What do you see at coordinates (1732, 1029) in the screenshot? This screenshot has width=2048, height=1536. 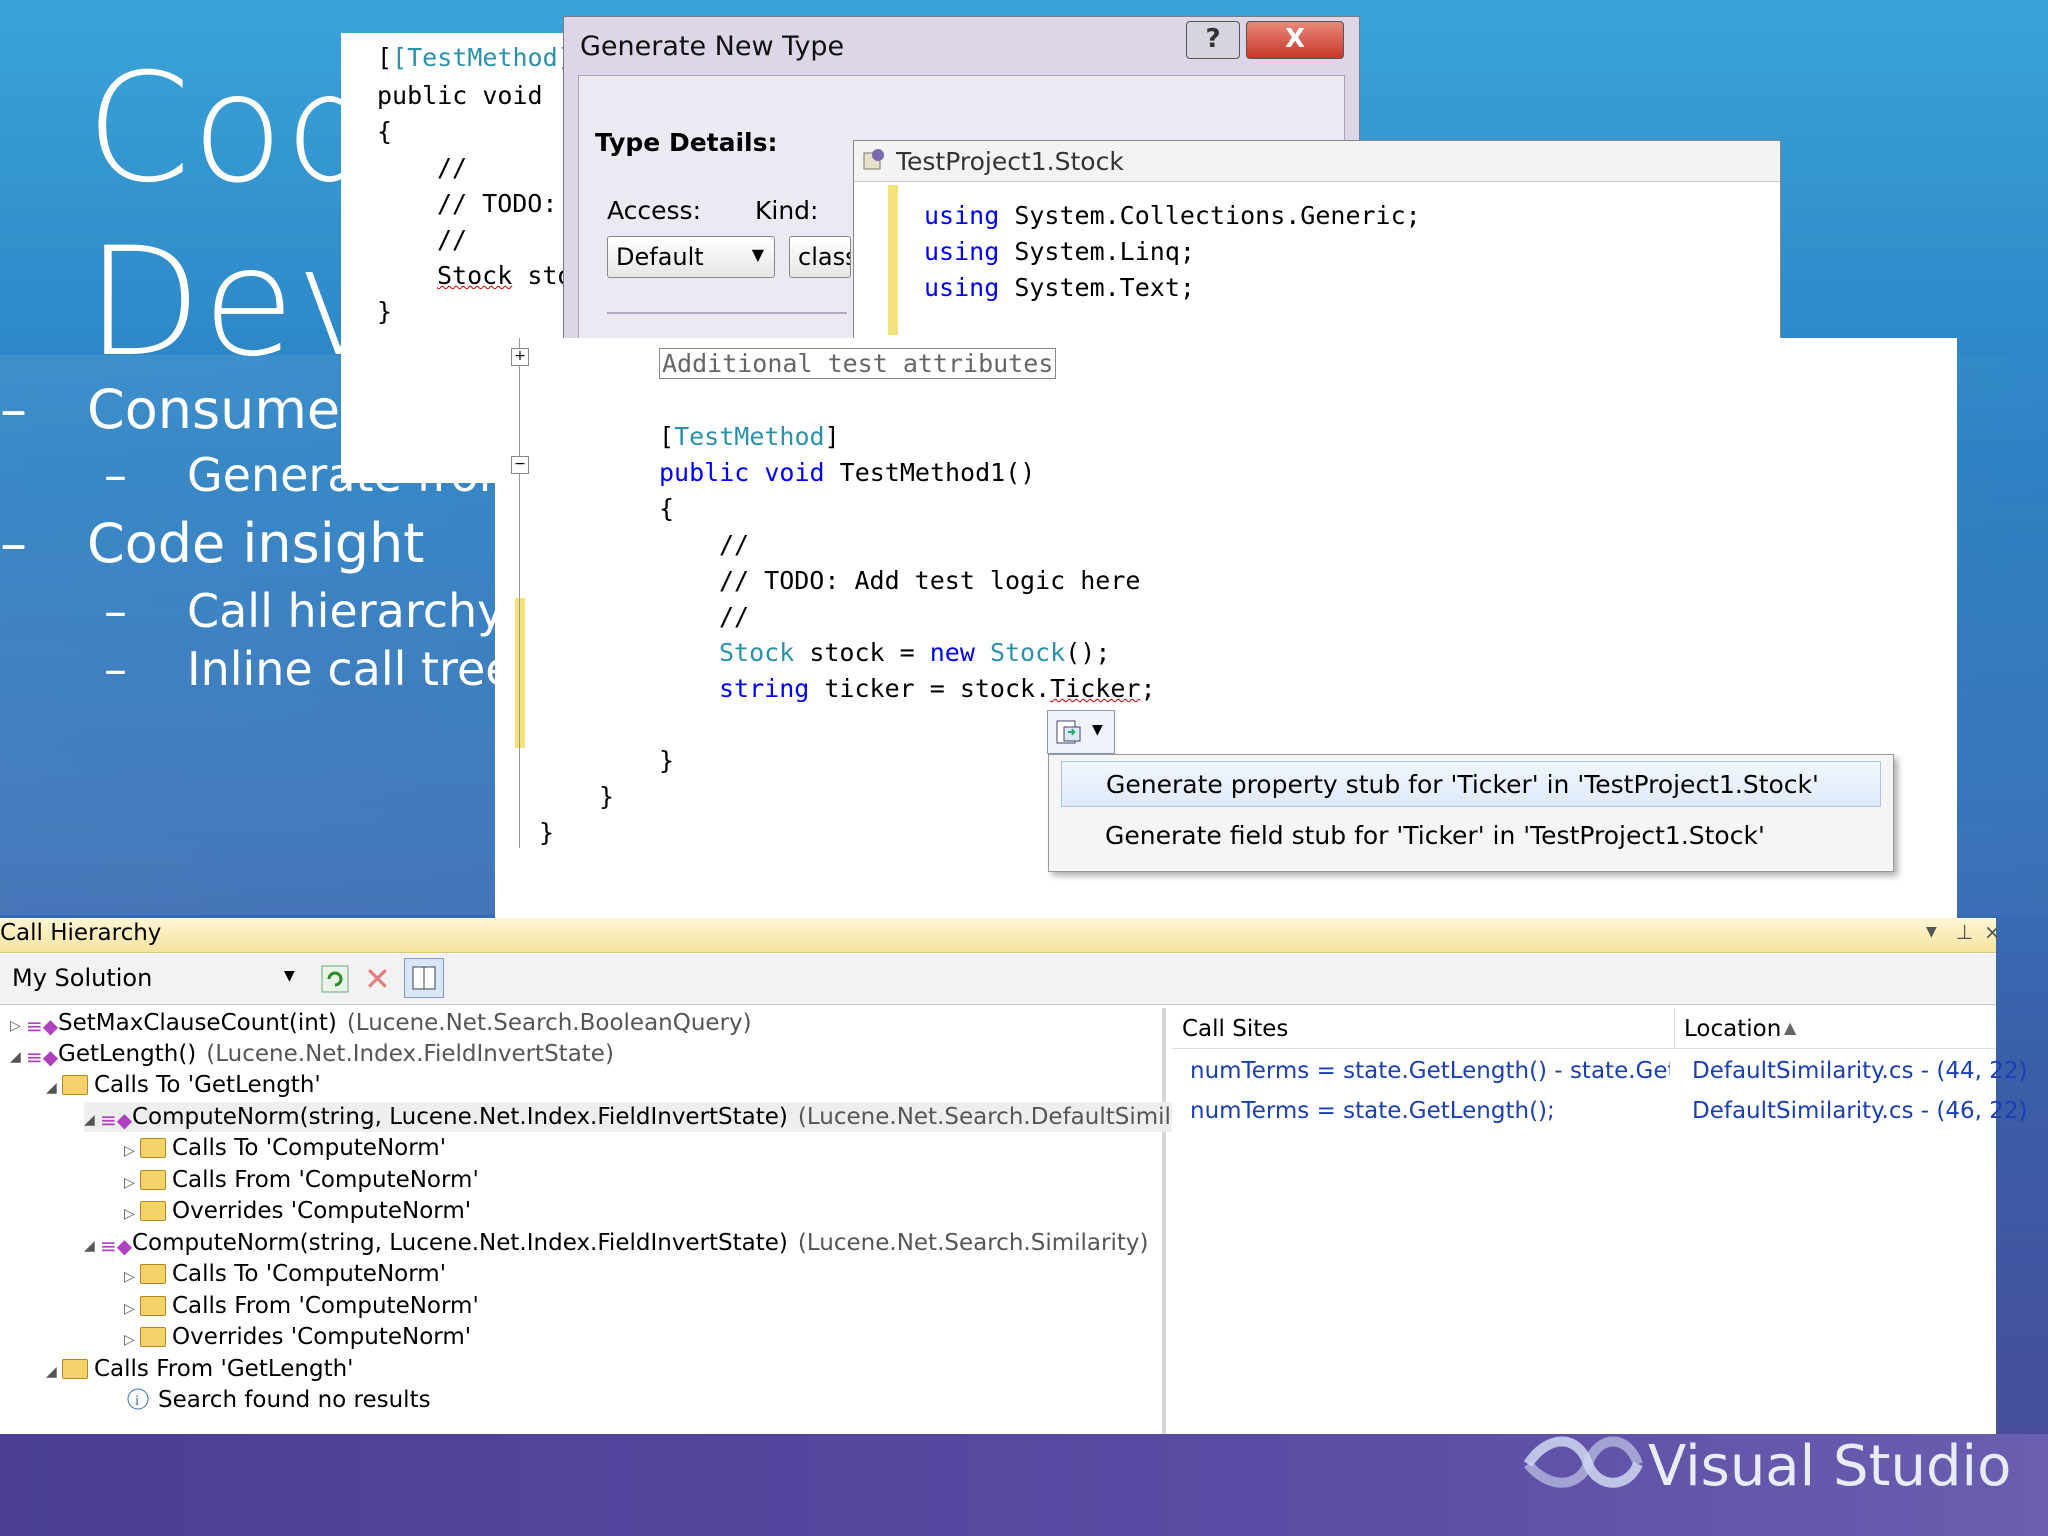 I see `column-location: Location` at bounding box center [1732, 1029].